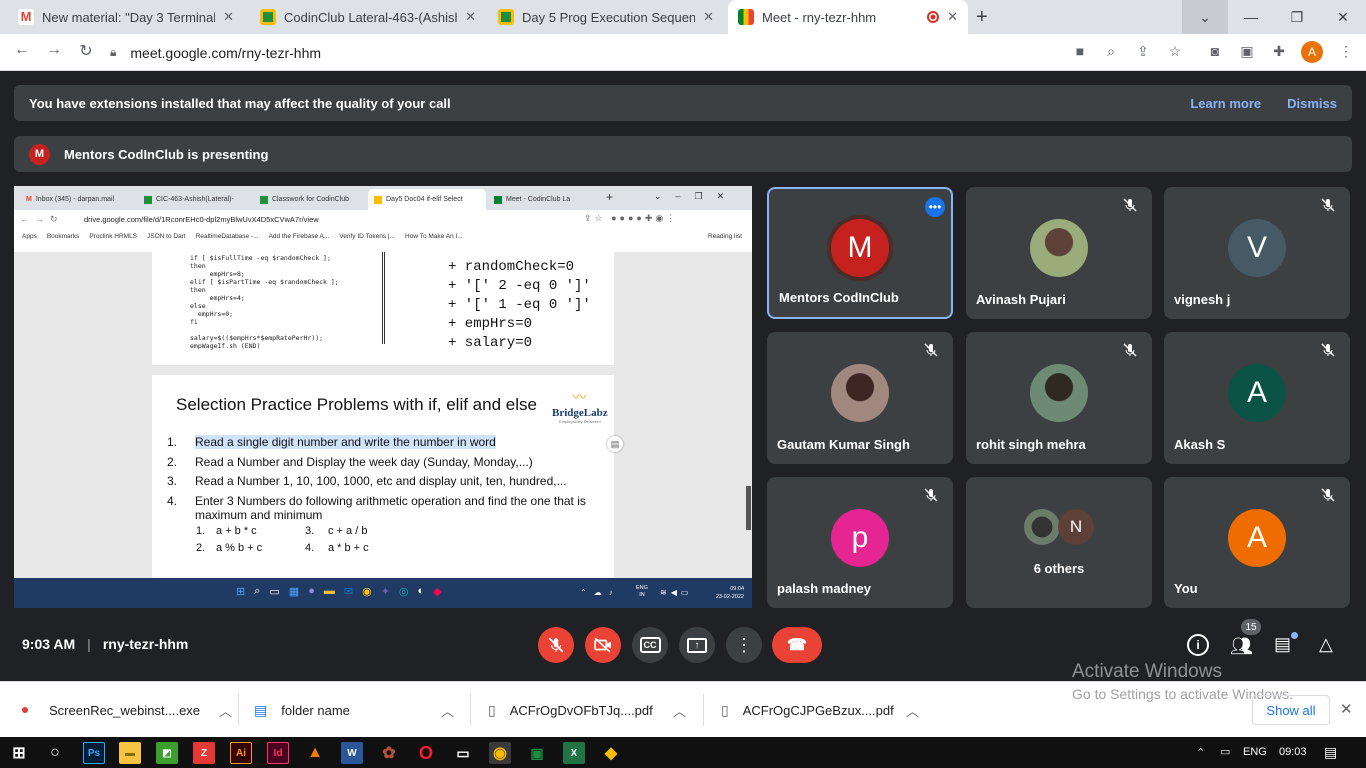 The image size is (1366, 768). What do you see at coordinates (54, 50) in the screenshot?
I see `forward-icon: →` at bounding box center [54, 50].